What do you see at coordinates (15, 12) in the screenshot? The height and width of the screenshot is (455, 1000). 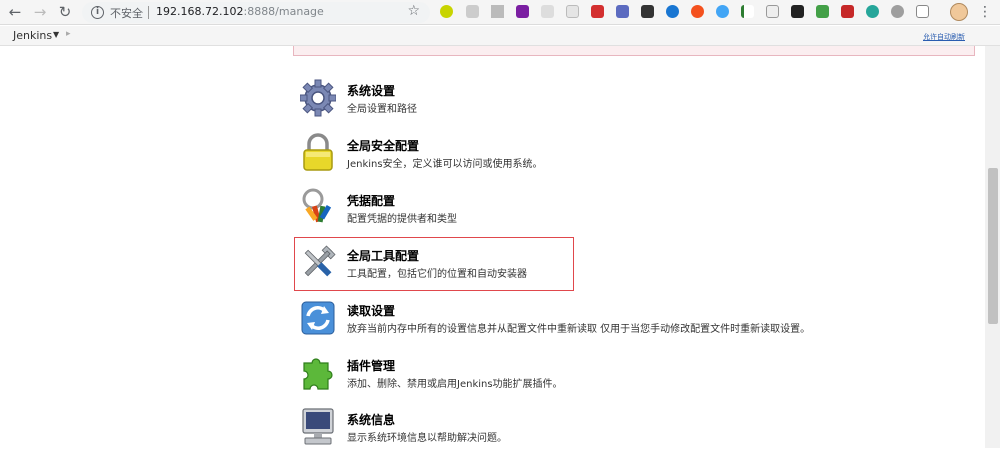 I see `back-icon: ←` at bounding box center [15, 12].